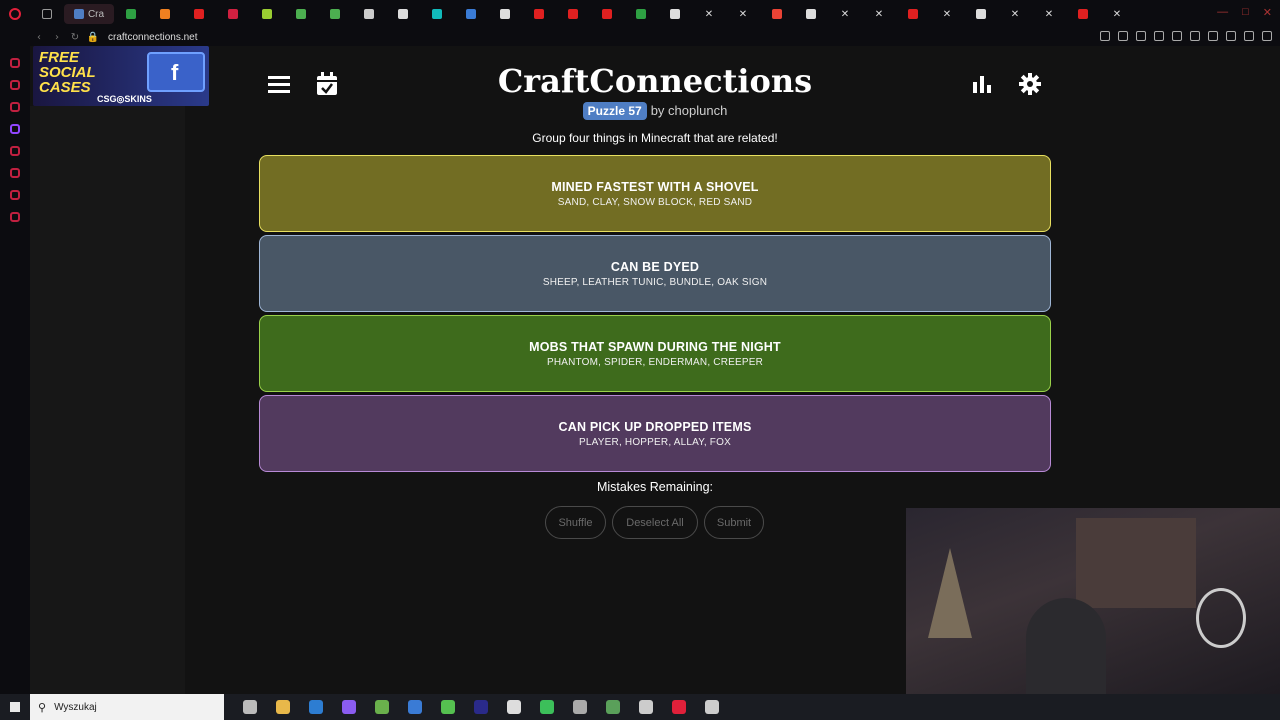  What do you see at coordinates (655, 522) in the screenshot?
I see `deselect-all-button: Deselect All` at bounding box center [655, 522].